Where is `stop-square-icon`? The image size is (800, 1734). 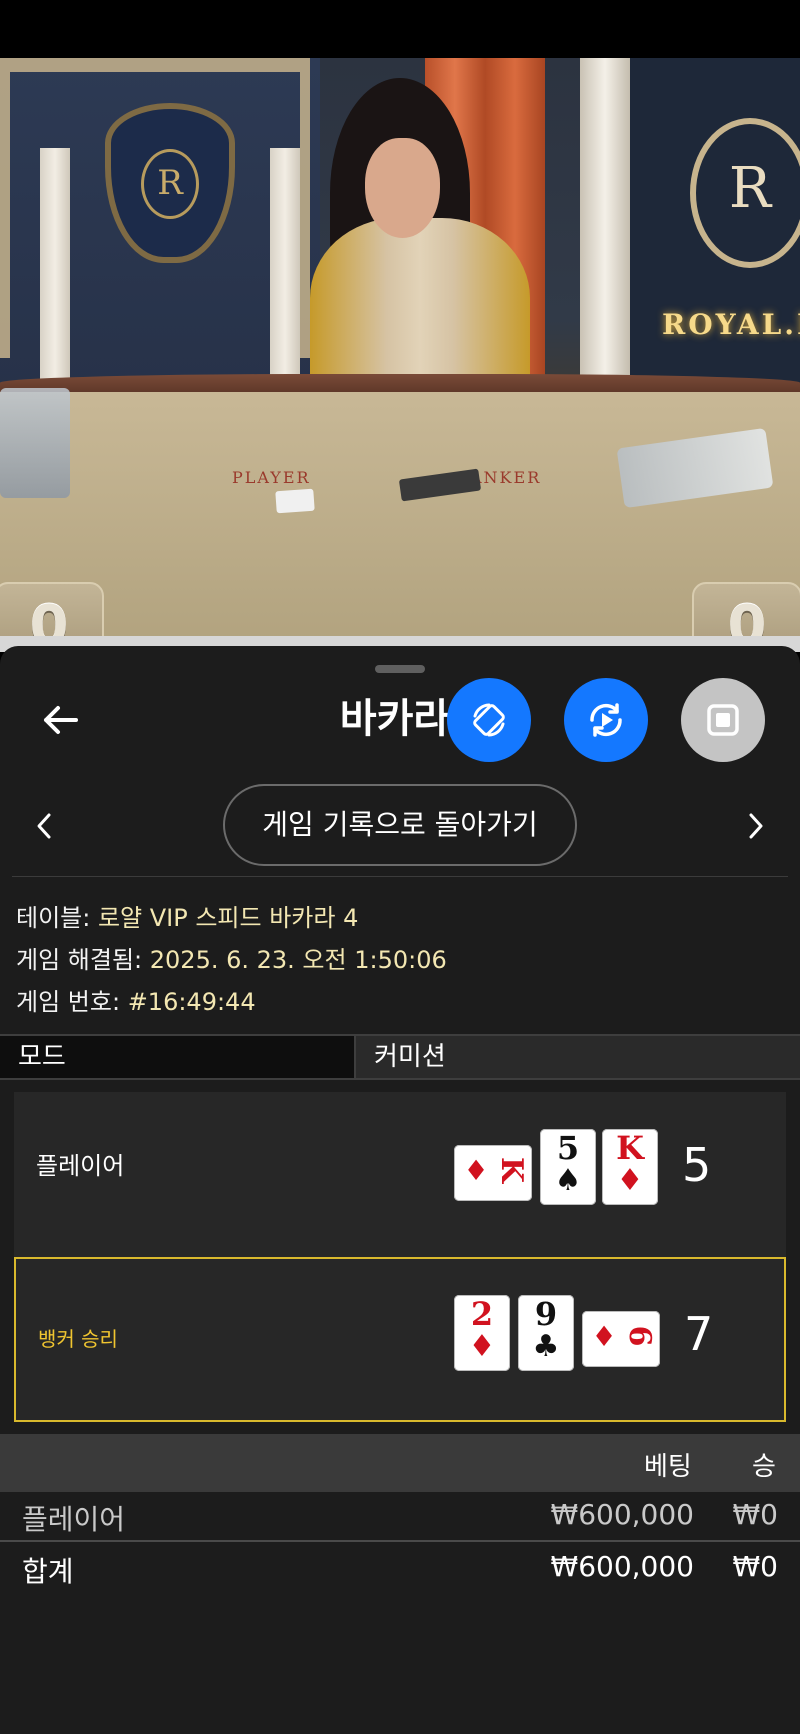 stop-square-icon is located at coordinates (723, 720).